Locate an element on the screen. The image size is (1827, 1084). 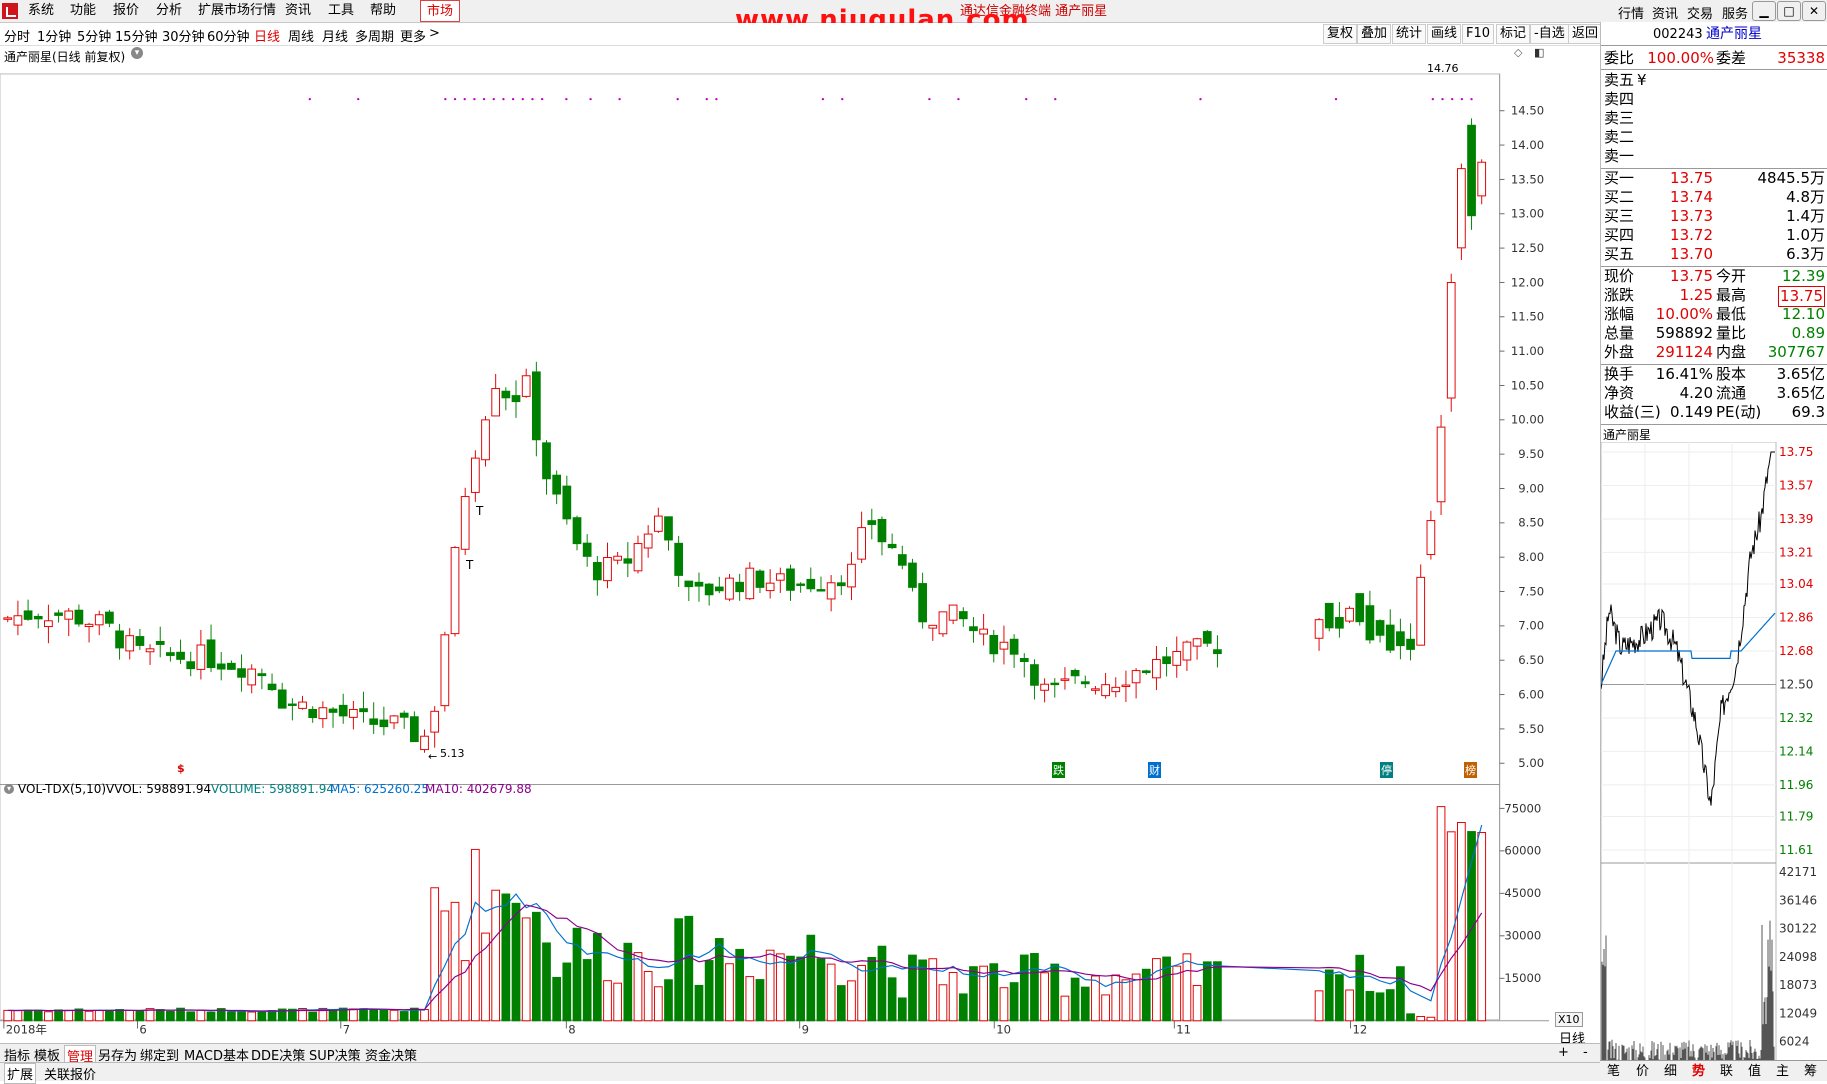
period-15min: 15分钟 is located at coordinates (136, 35).